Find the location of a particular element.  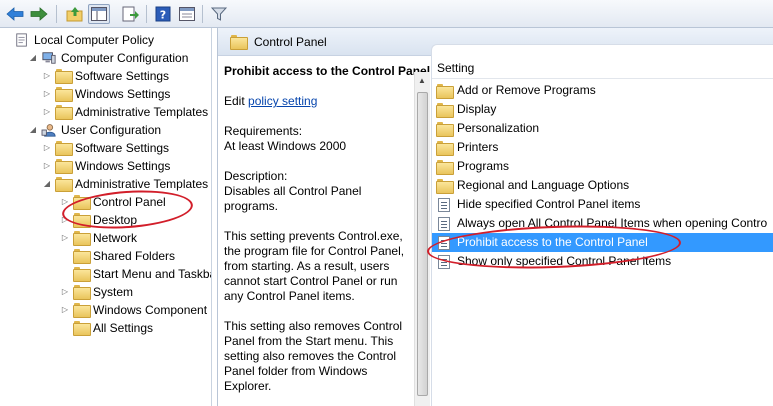

list-item: Hide specified Control Panel items is located at coordinates (602, 204).